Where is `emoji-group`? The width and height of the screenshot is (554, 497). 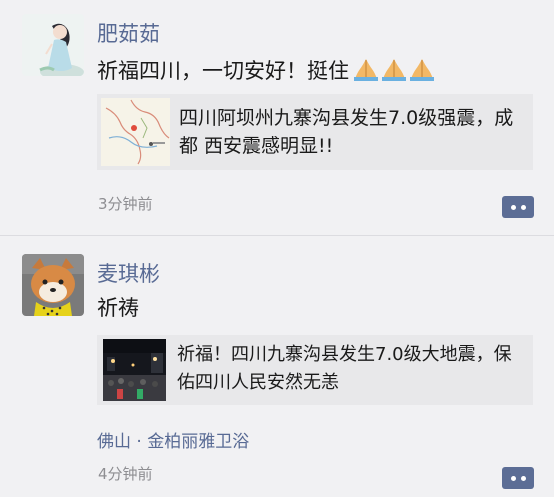 emoji-group is located at coordinates (395, 69).